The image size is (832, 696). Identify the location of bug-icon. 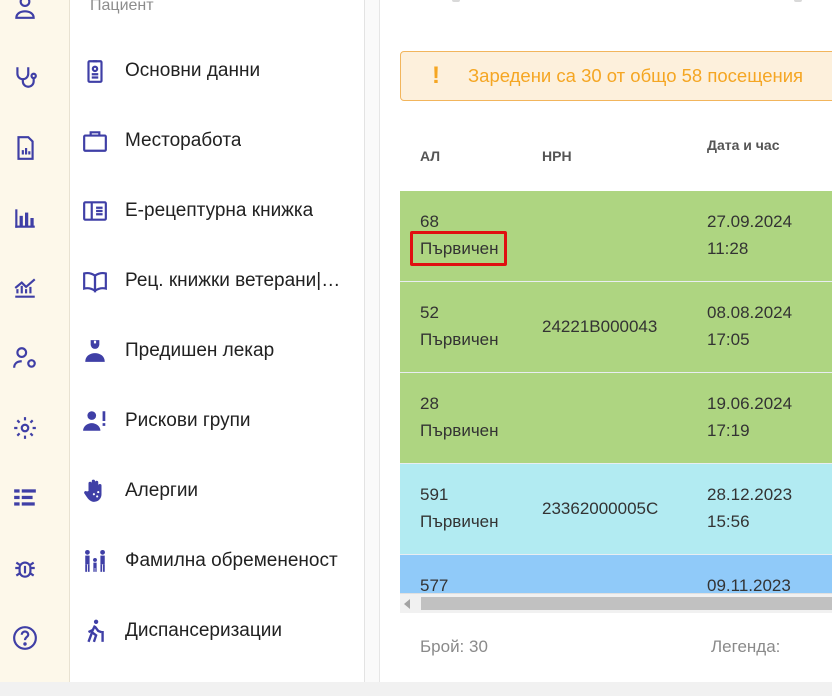
(25, 568).